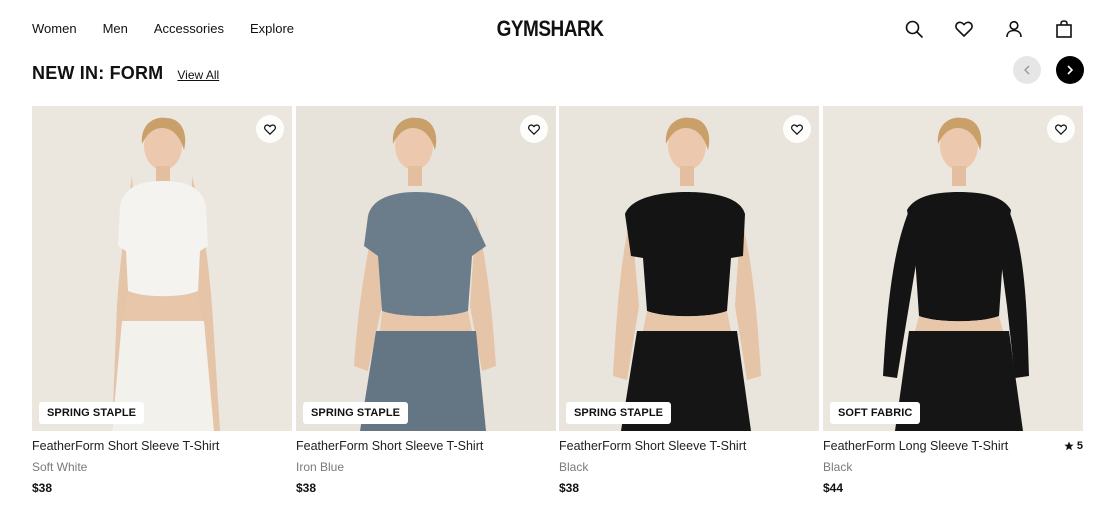  I want to click on product-rating: 5, so click(1073, 446).